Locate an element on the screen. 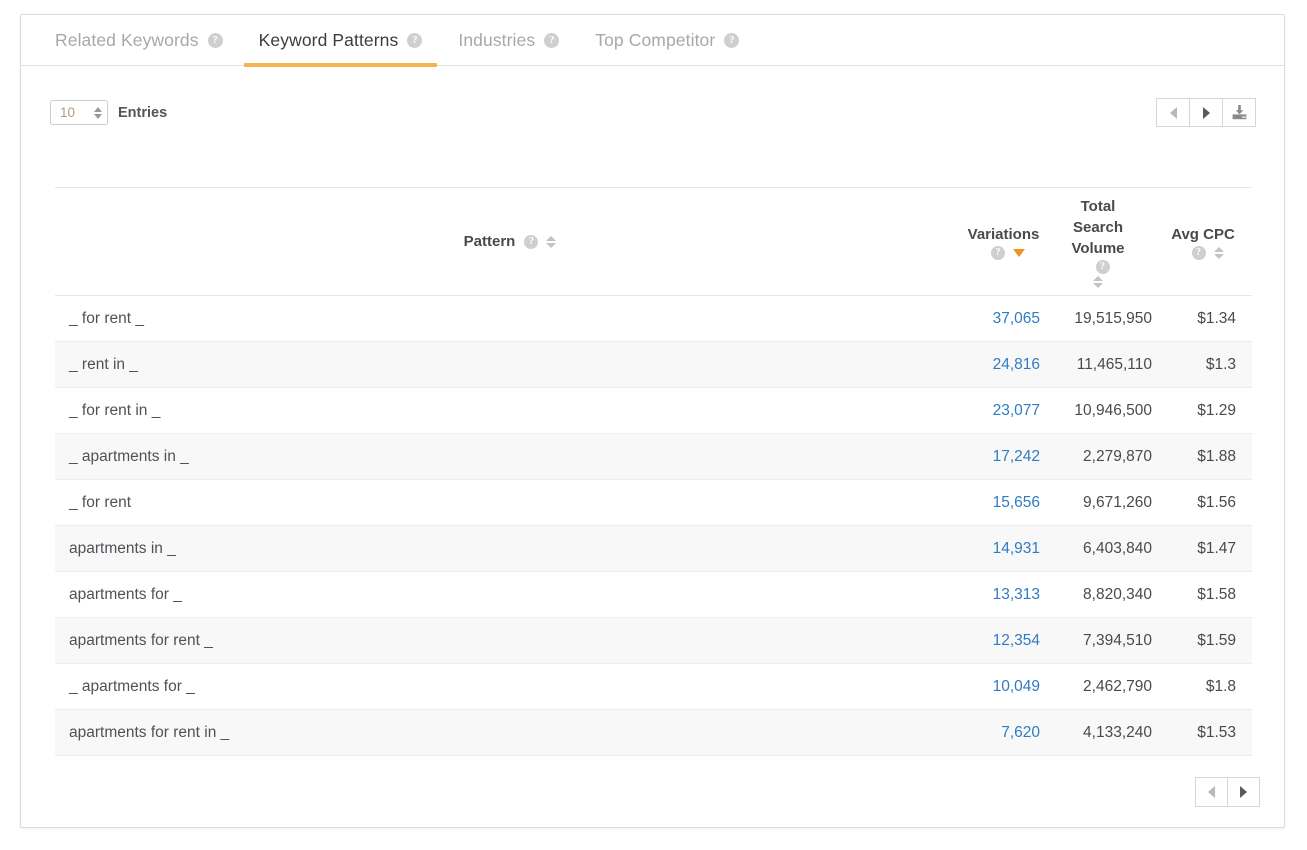 This screenshot has height=850, width=1307. entries-control: 10 Entries is located at coordinates (108, 112).